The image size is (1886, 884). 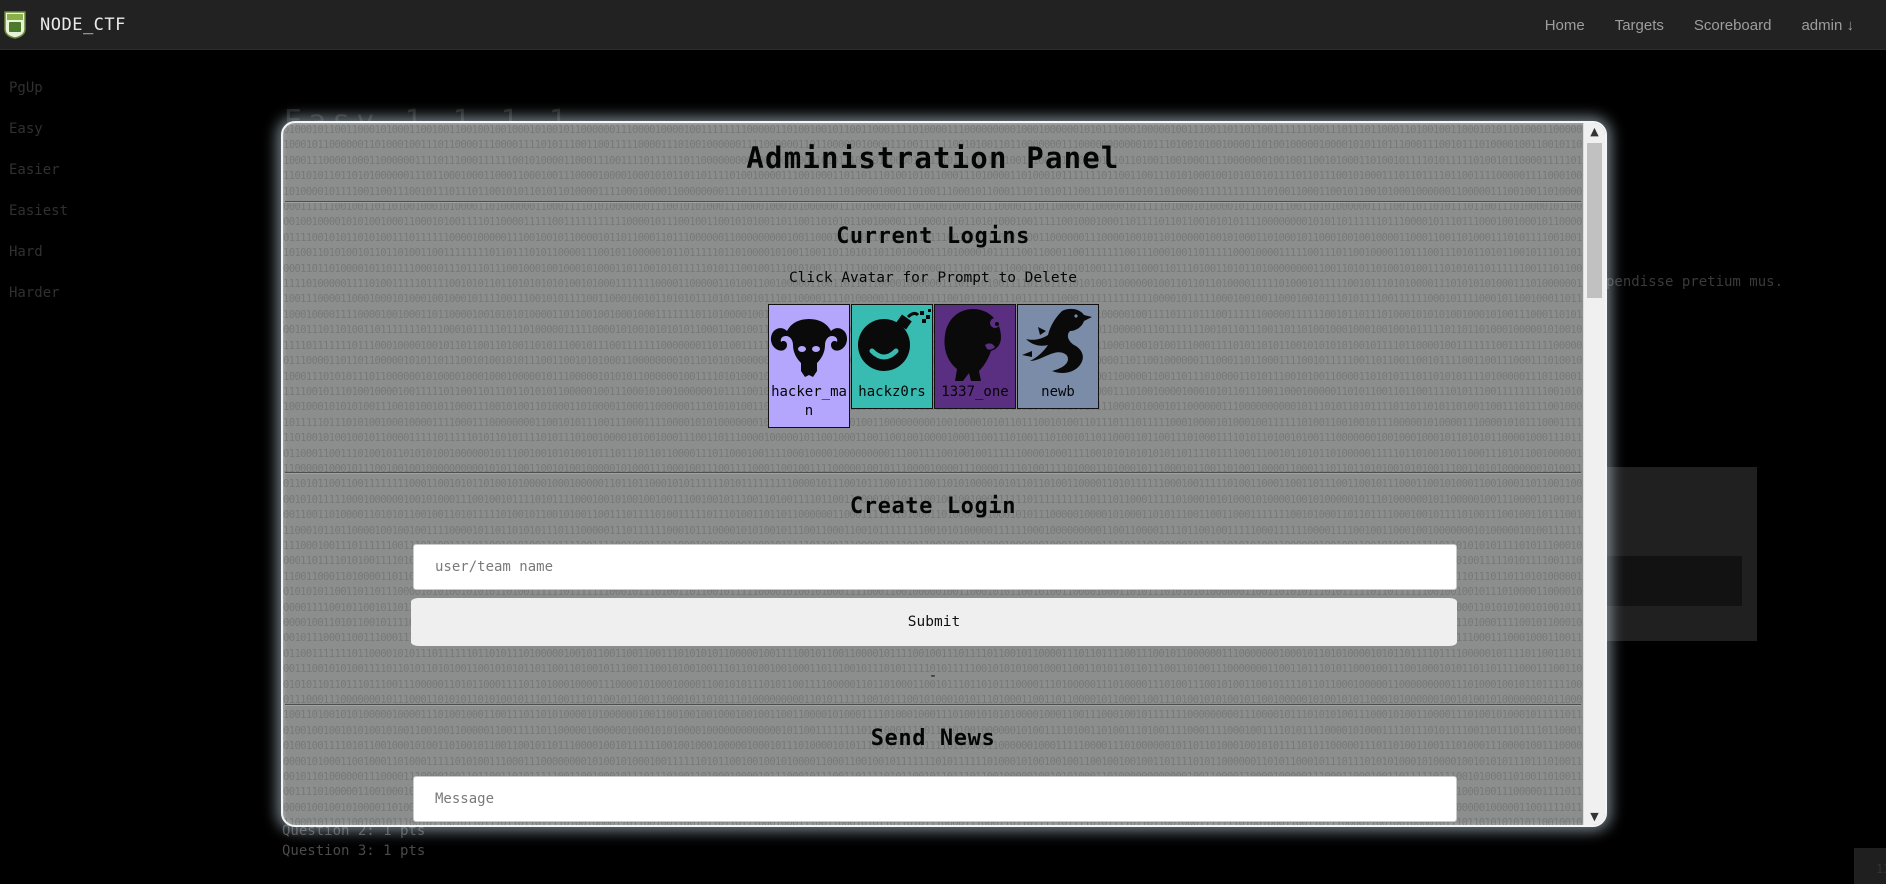 I want to click on avatar-hackz0rs: hackz0rs, so click(x=892, y=356).